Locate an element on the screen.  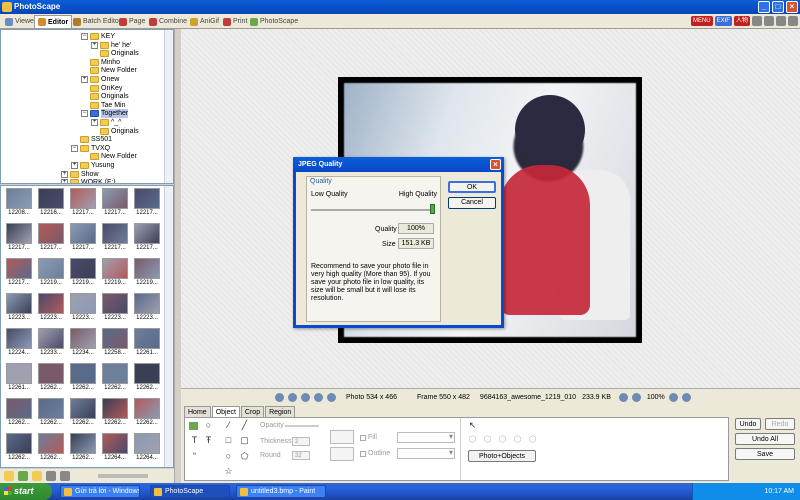
thickness-spinner: 2 is located at coordinates (301, 441).